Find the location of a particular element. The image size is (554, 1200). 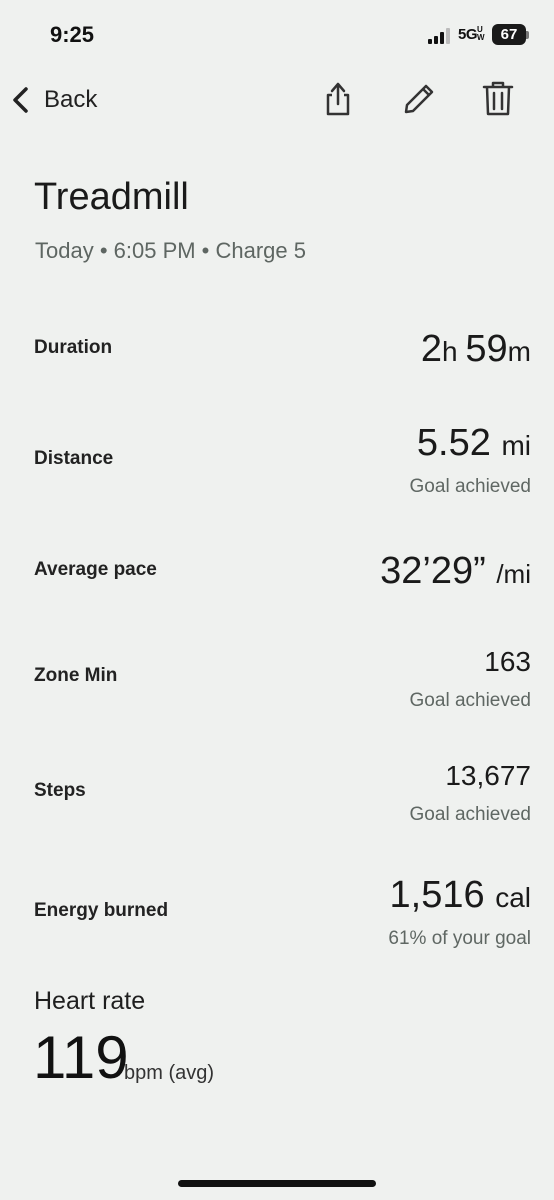

heart-rate-unit: bpm (avg) is located at coordinates (169, 1073).